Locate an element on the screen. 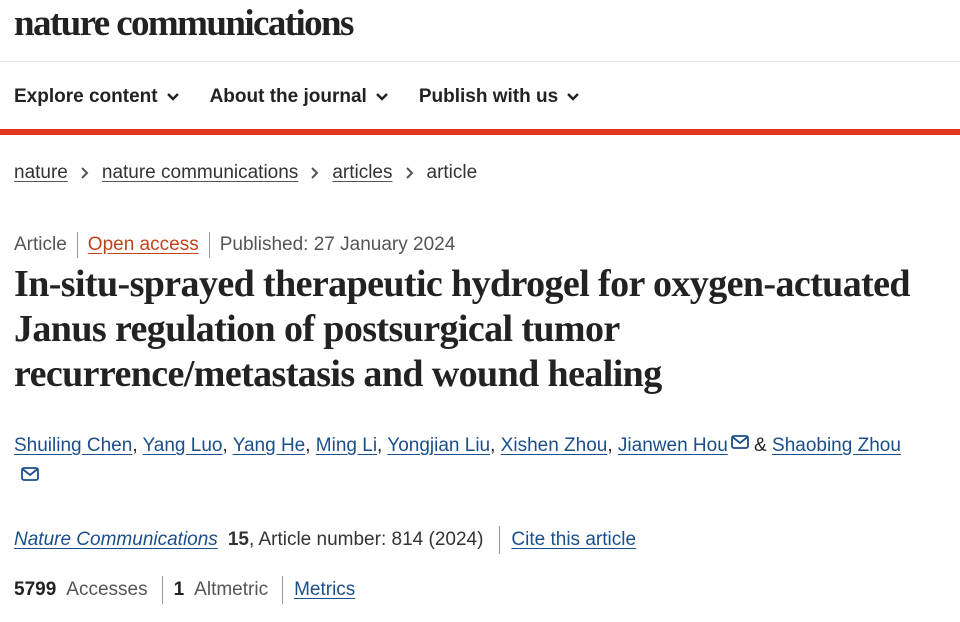 The height and width of the screenshot is (622, 960). author-link: Yongjian Liu is located at coordinates (438, 445).